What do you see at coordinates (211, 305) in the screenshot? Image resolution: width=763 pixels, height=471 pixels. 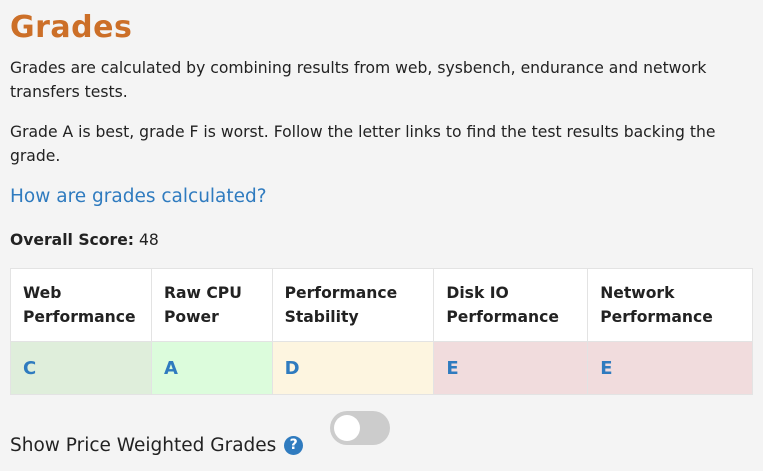 I see `header-raw-cpu-power: Raw CPU Power` at bounding box center [211, 305].